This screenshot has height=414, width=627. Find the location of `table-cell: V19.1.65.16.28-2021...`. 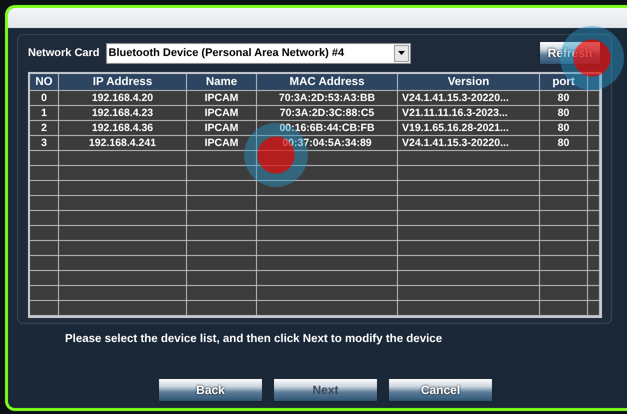

table-cell: V19.1.65.16.28-2021... is located at coordinates (469, 128).